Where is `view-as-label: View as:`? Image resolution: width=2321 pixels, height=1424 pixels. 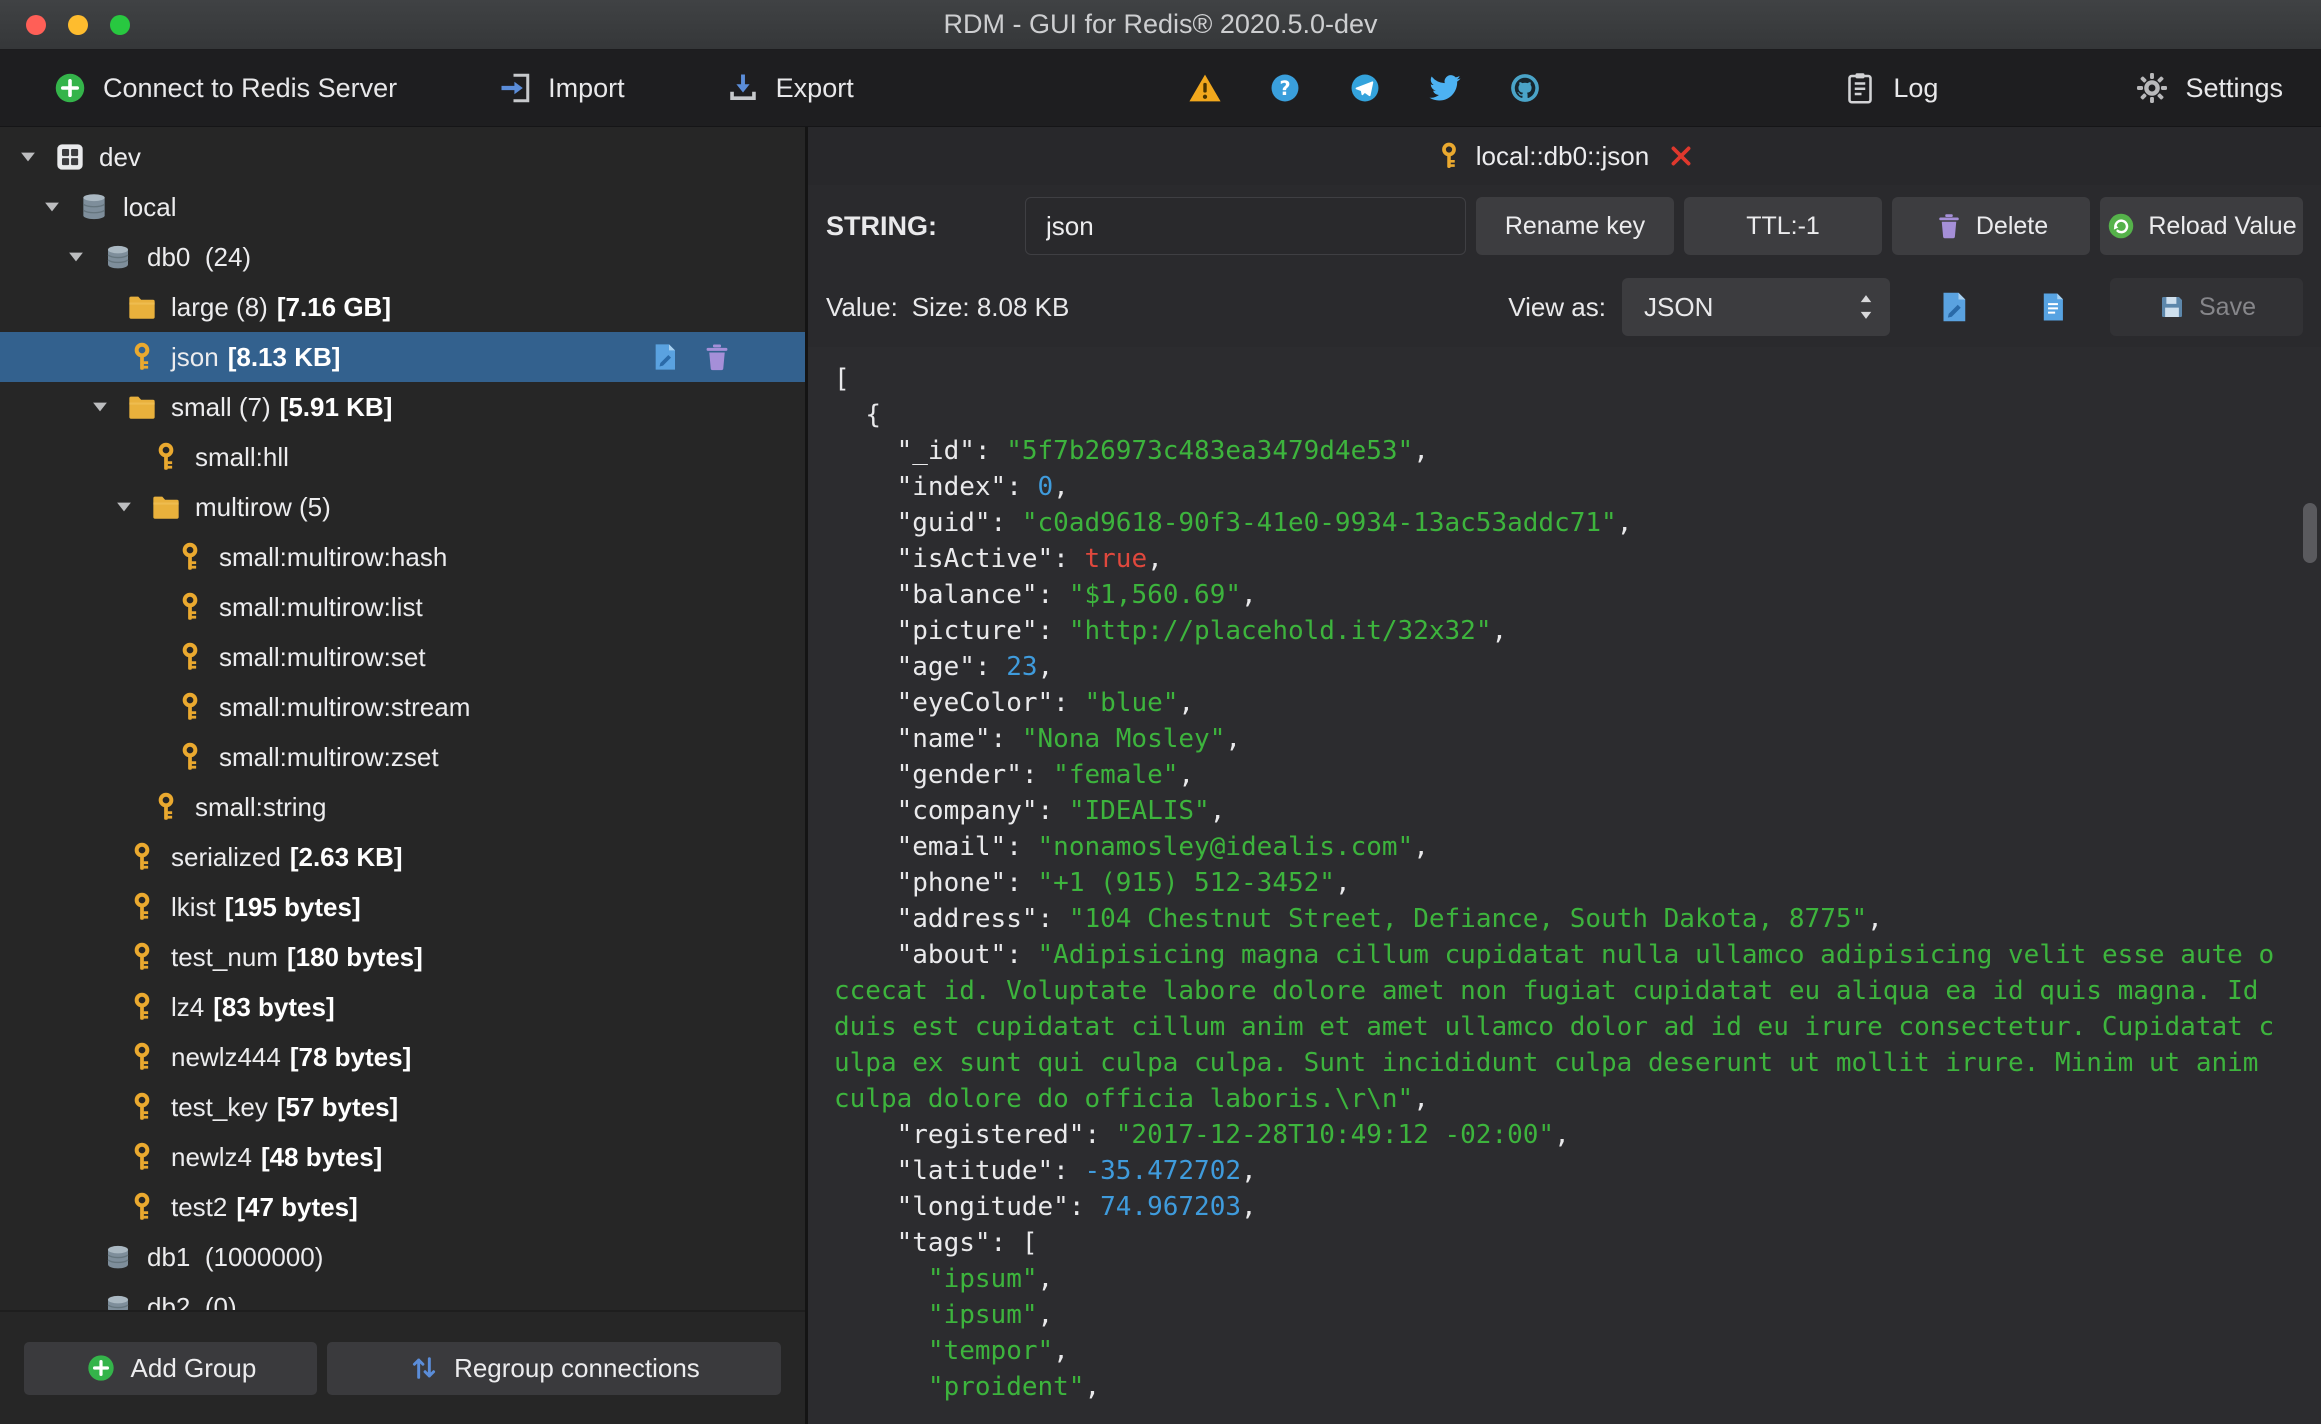 view-as-label: View as: is located at coordinates (1557, 306).